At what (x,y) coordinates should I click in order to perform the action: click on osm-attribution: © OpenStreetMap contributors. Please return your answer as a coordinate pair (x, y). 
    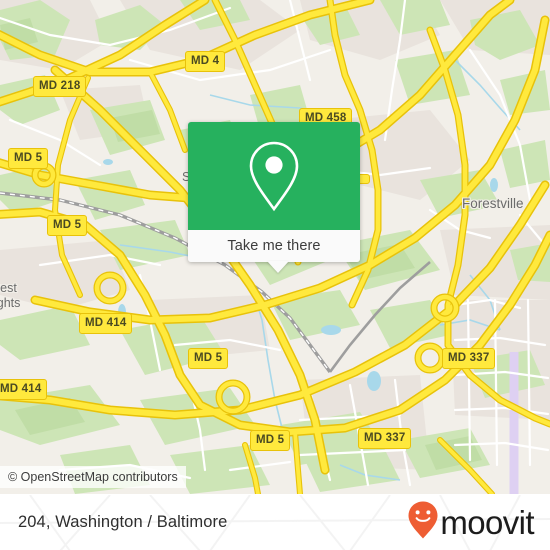
    Looking at the image, I should click on (93, 477).